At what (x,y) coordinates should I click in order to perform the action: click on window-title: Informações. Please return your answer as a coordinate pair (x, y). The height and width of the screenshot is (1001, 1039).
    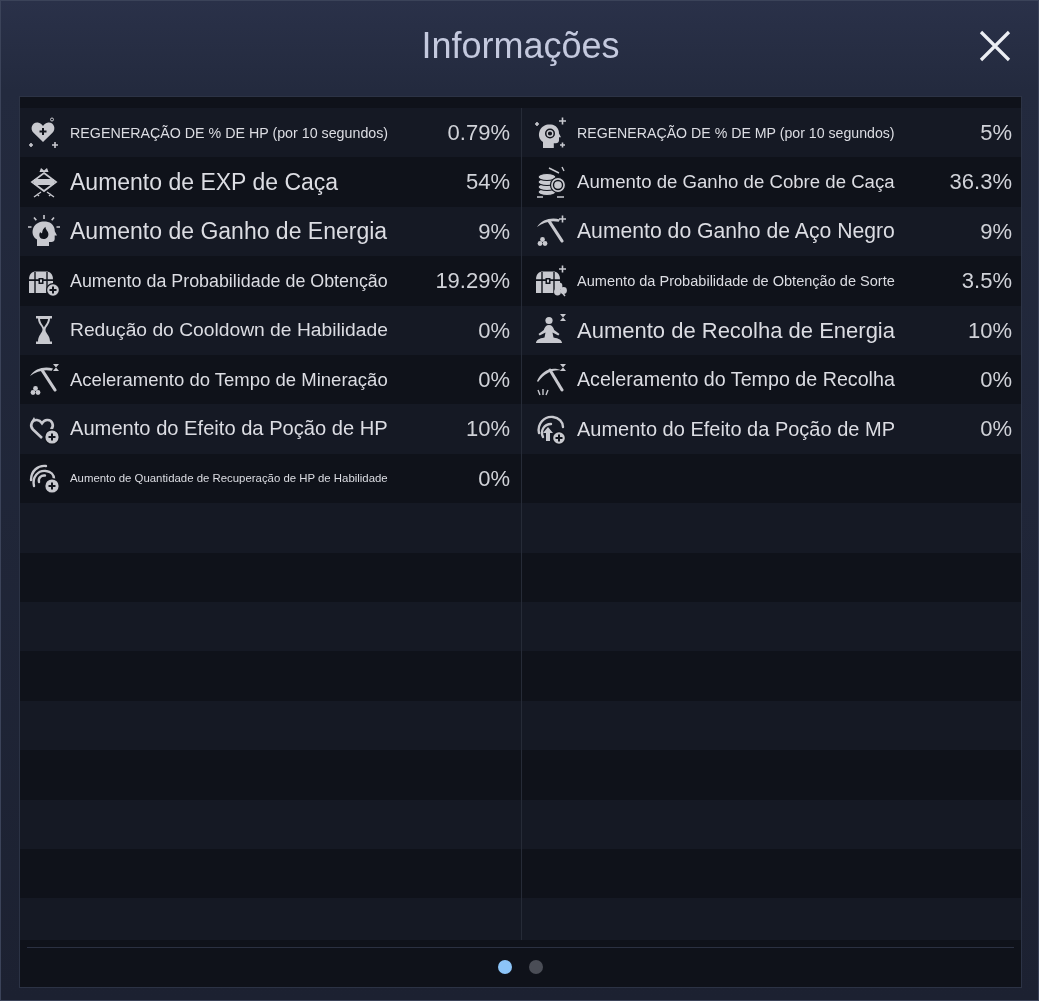
    Looking at the image, I should click on (520, 45).